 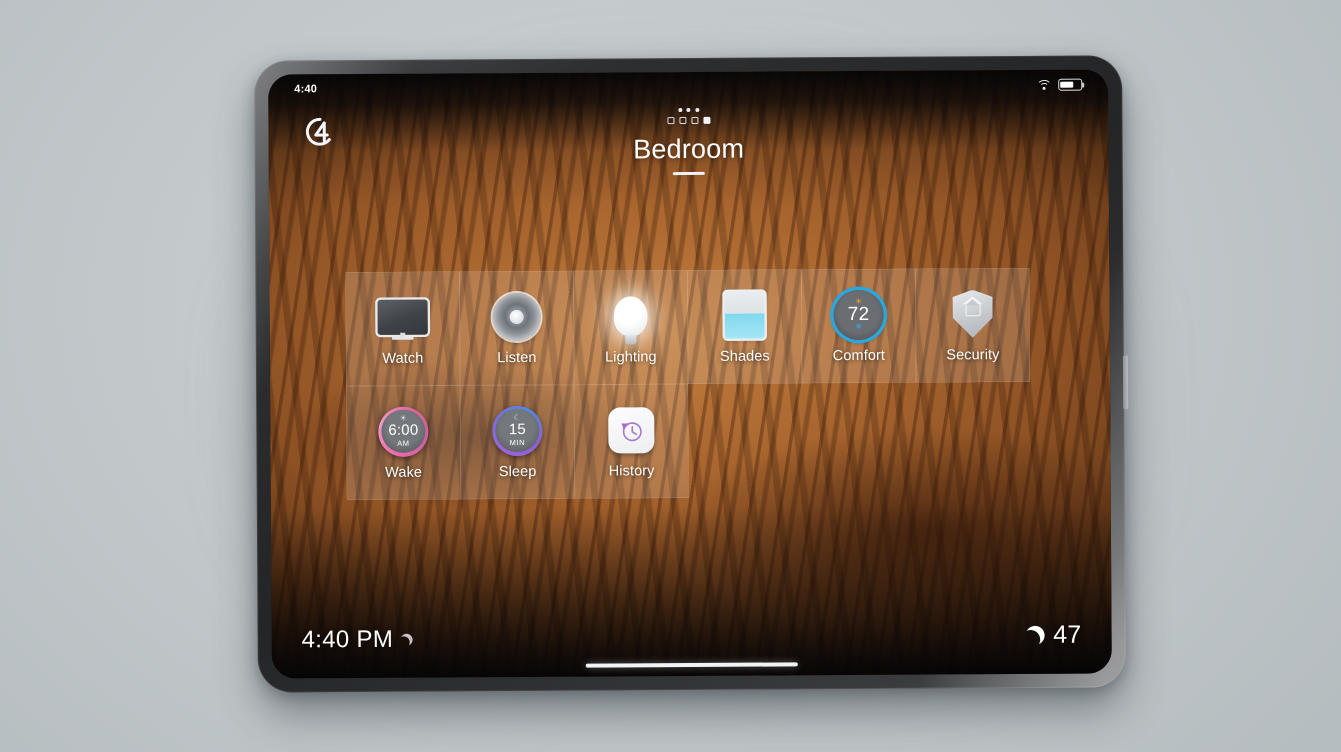 I want to click on tile-label: Wake, so click(x=404, y=472).